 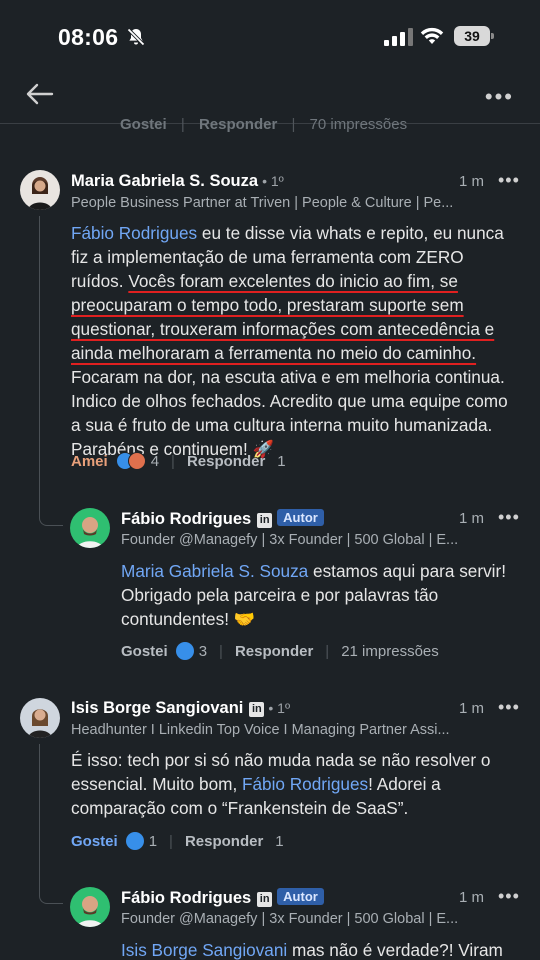 I want to click on back-arrow-icon, so click(x=40, y=94).